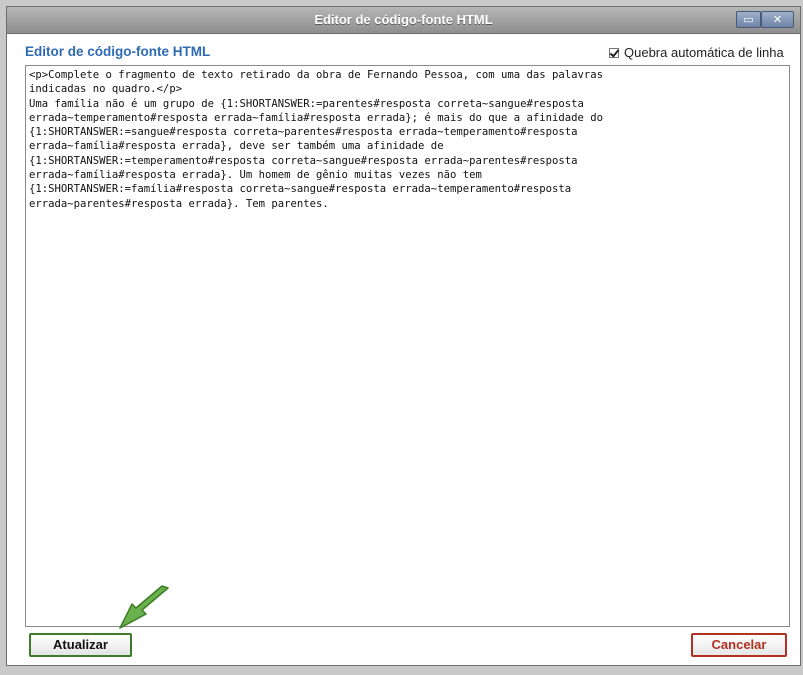  What do you see at coordinates (614, 52) in the screenshot?
I see `word-wrap-checkbox` at bounding box center [614, 52].